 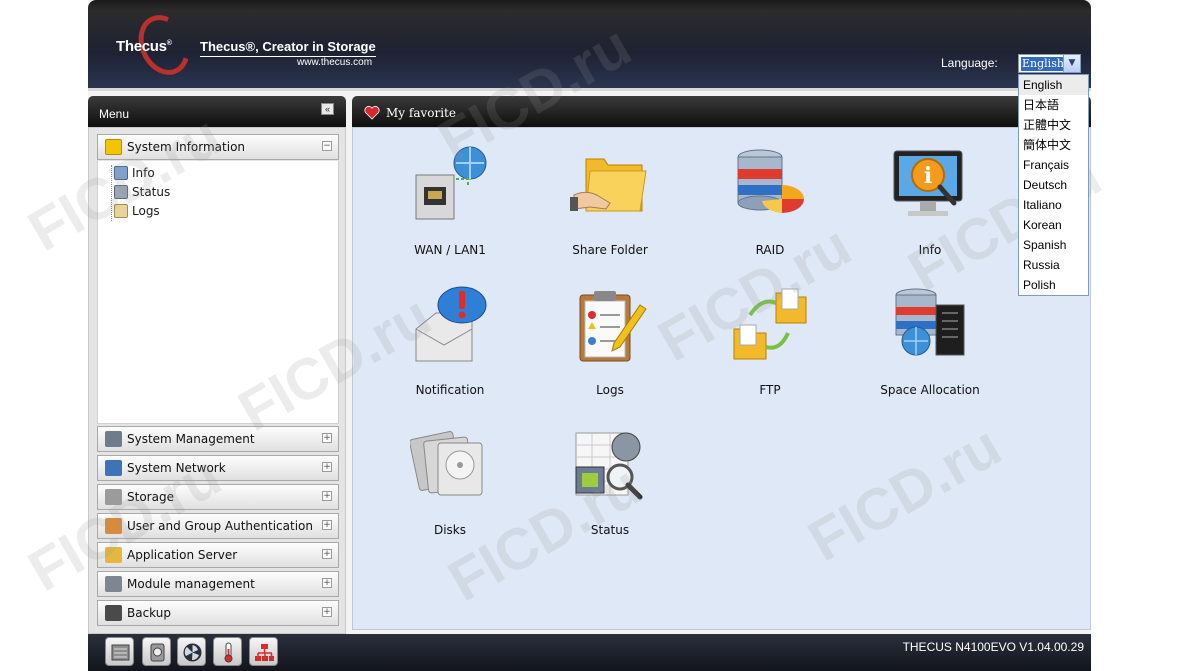 What do you see at coordinates (930, 322) in the screenshot?
I see `space-allocation-icon` at bounding box center [930, 322].